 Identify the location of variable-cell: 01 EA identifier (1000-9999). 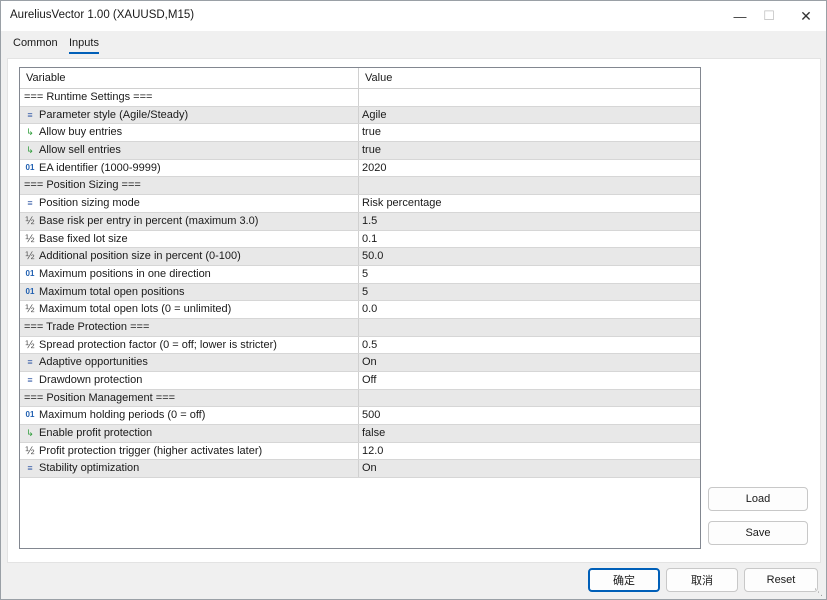
(92, 168).